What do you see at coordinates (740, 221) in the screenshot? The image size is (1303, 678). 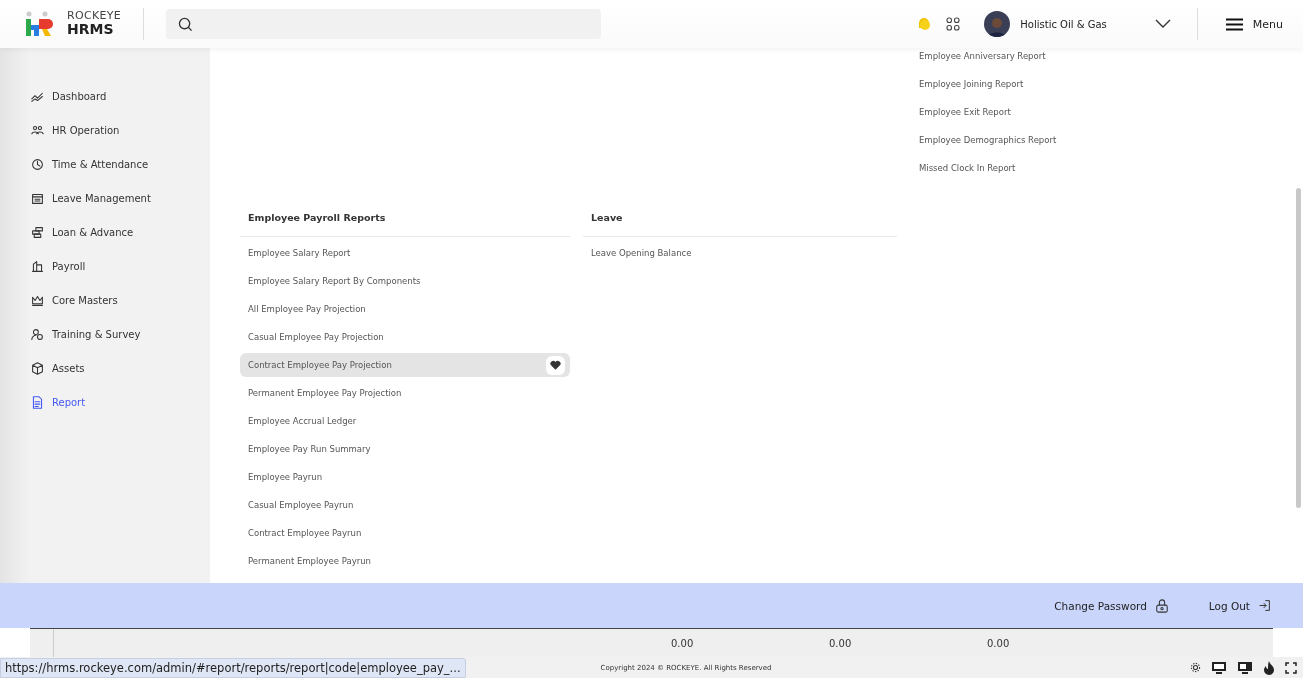 I see `section-heading: Leave` at bounding box center [740, 221].